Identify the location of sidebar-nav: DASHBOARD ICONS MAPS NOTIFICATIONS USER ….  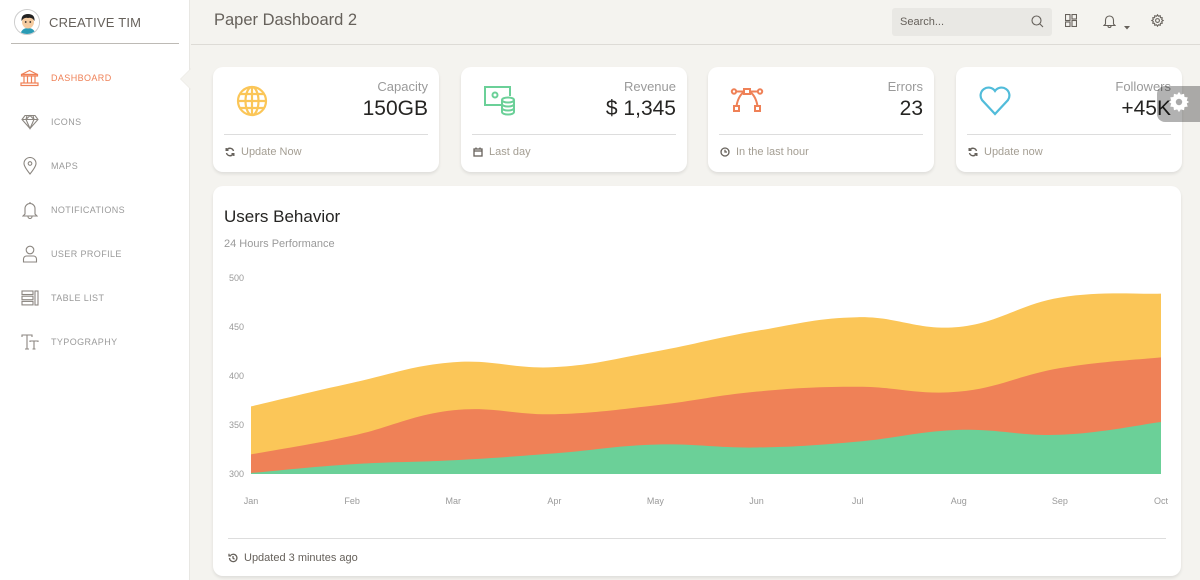
(95, 210).